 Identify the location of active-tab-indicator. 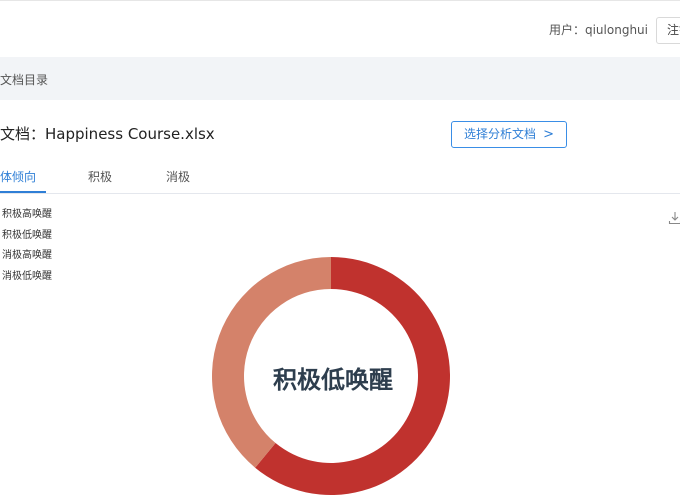
(23, 192).